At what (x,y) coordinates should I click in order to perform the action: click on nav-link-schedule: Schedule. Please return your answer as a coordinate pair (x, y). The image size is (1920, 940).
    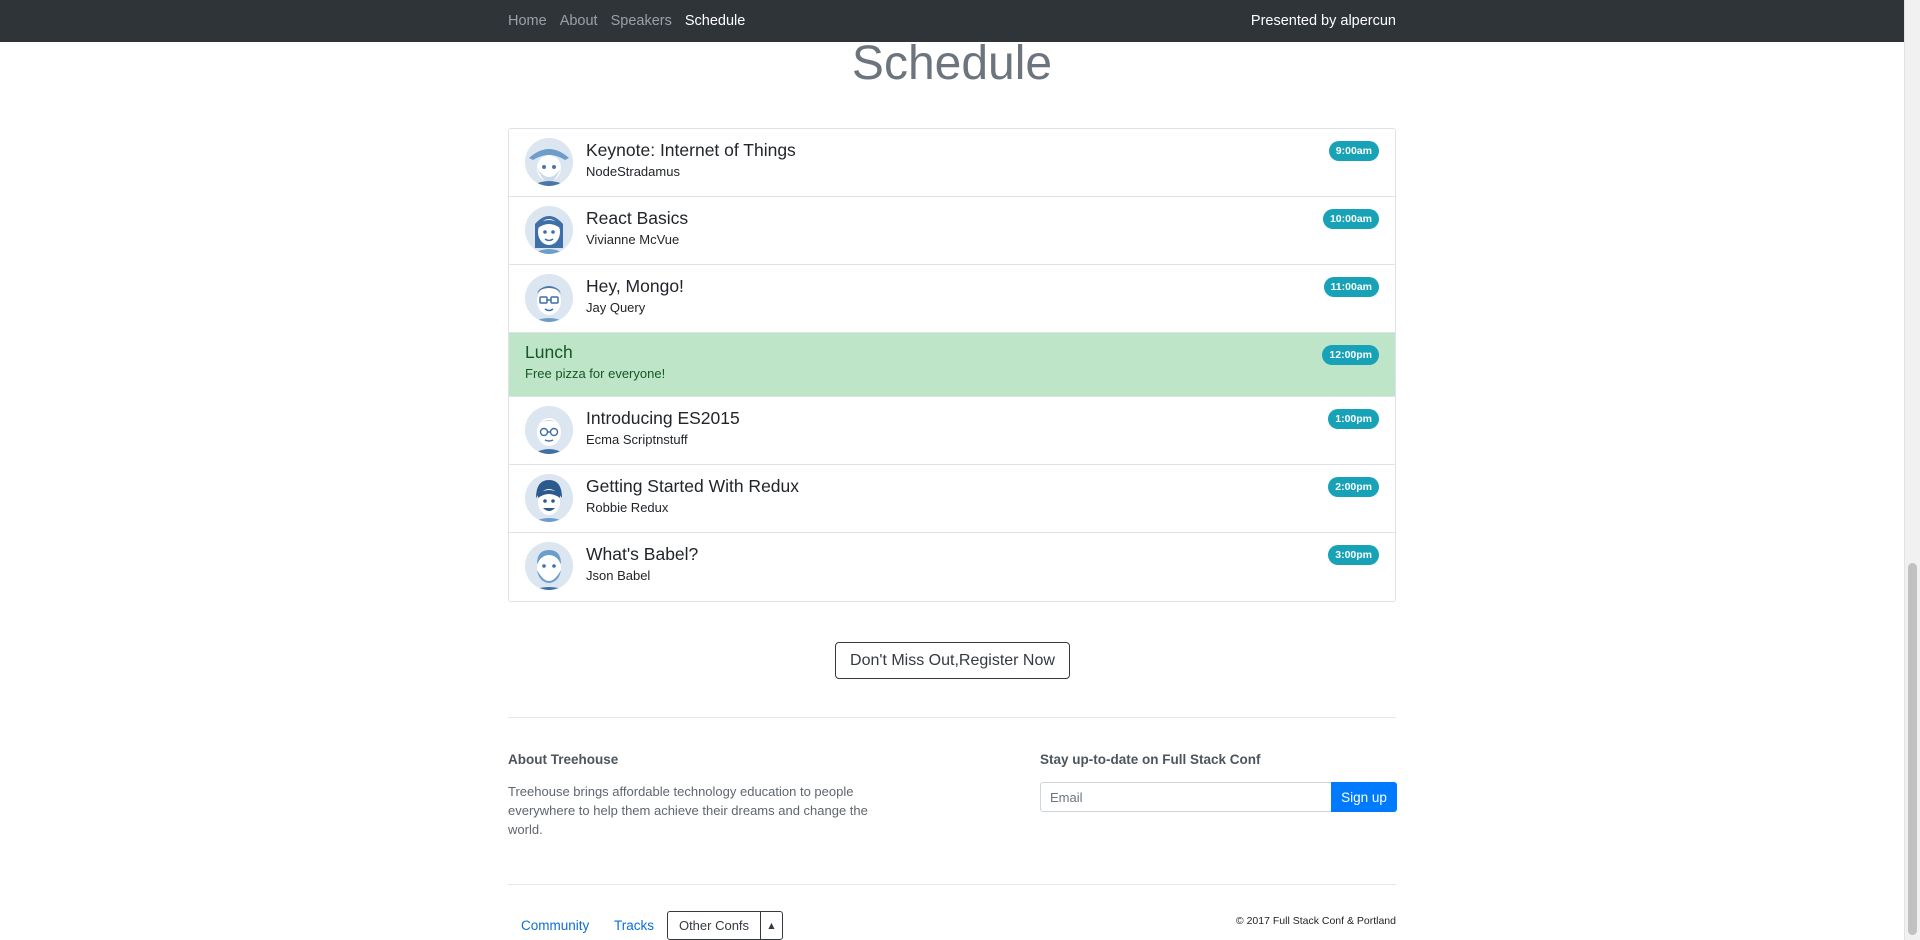
    Looking at the image, I should click on (715, 21).